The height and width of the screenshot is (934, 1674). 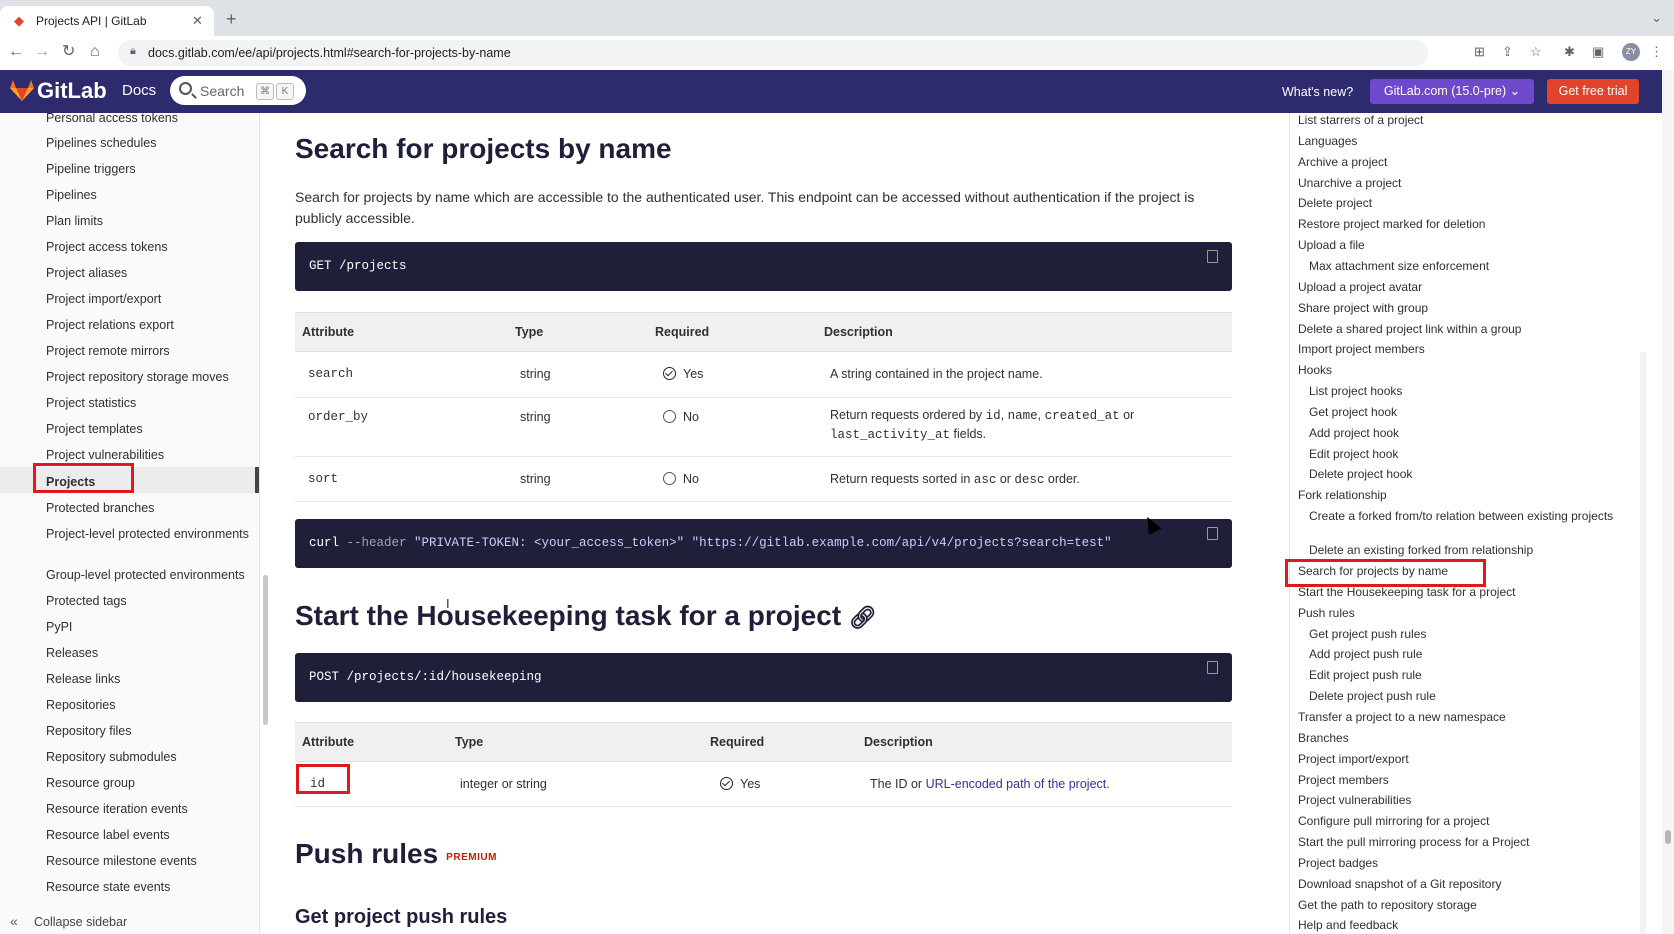 What do you see at coordinates (1463, 717) in the screenshot?
I see `toc-item: Transfer a project to a new namespace` at bounding box center [1463, 717].